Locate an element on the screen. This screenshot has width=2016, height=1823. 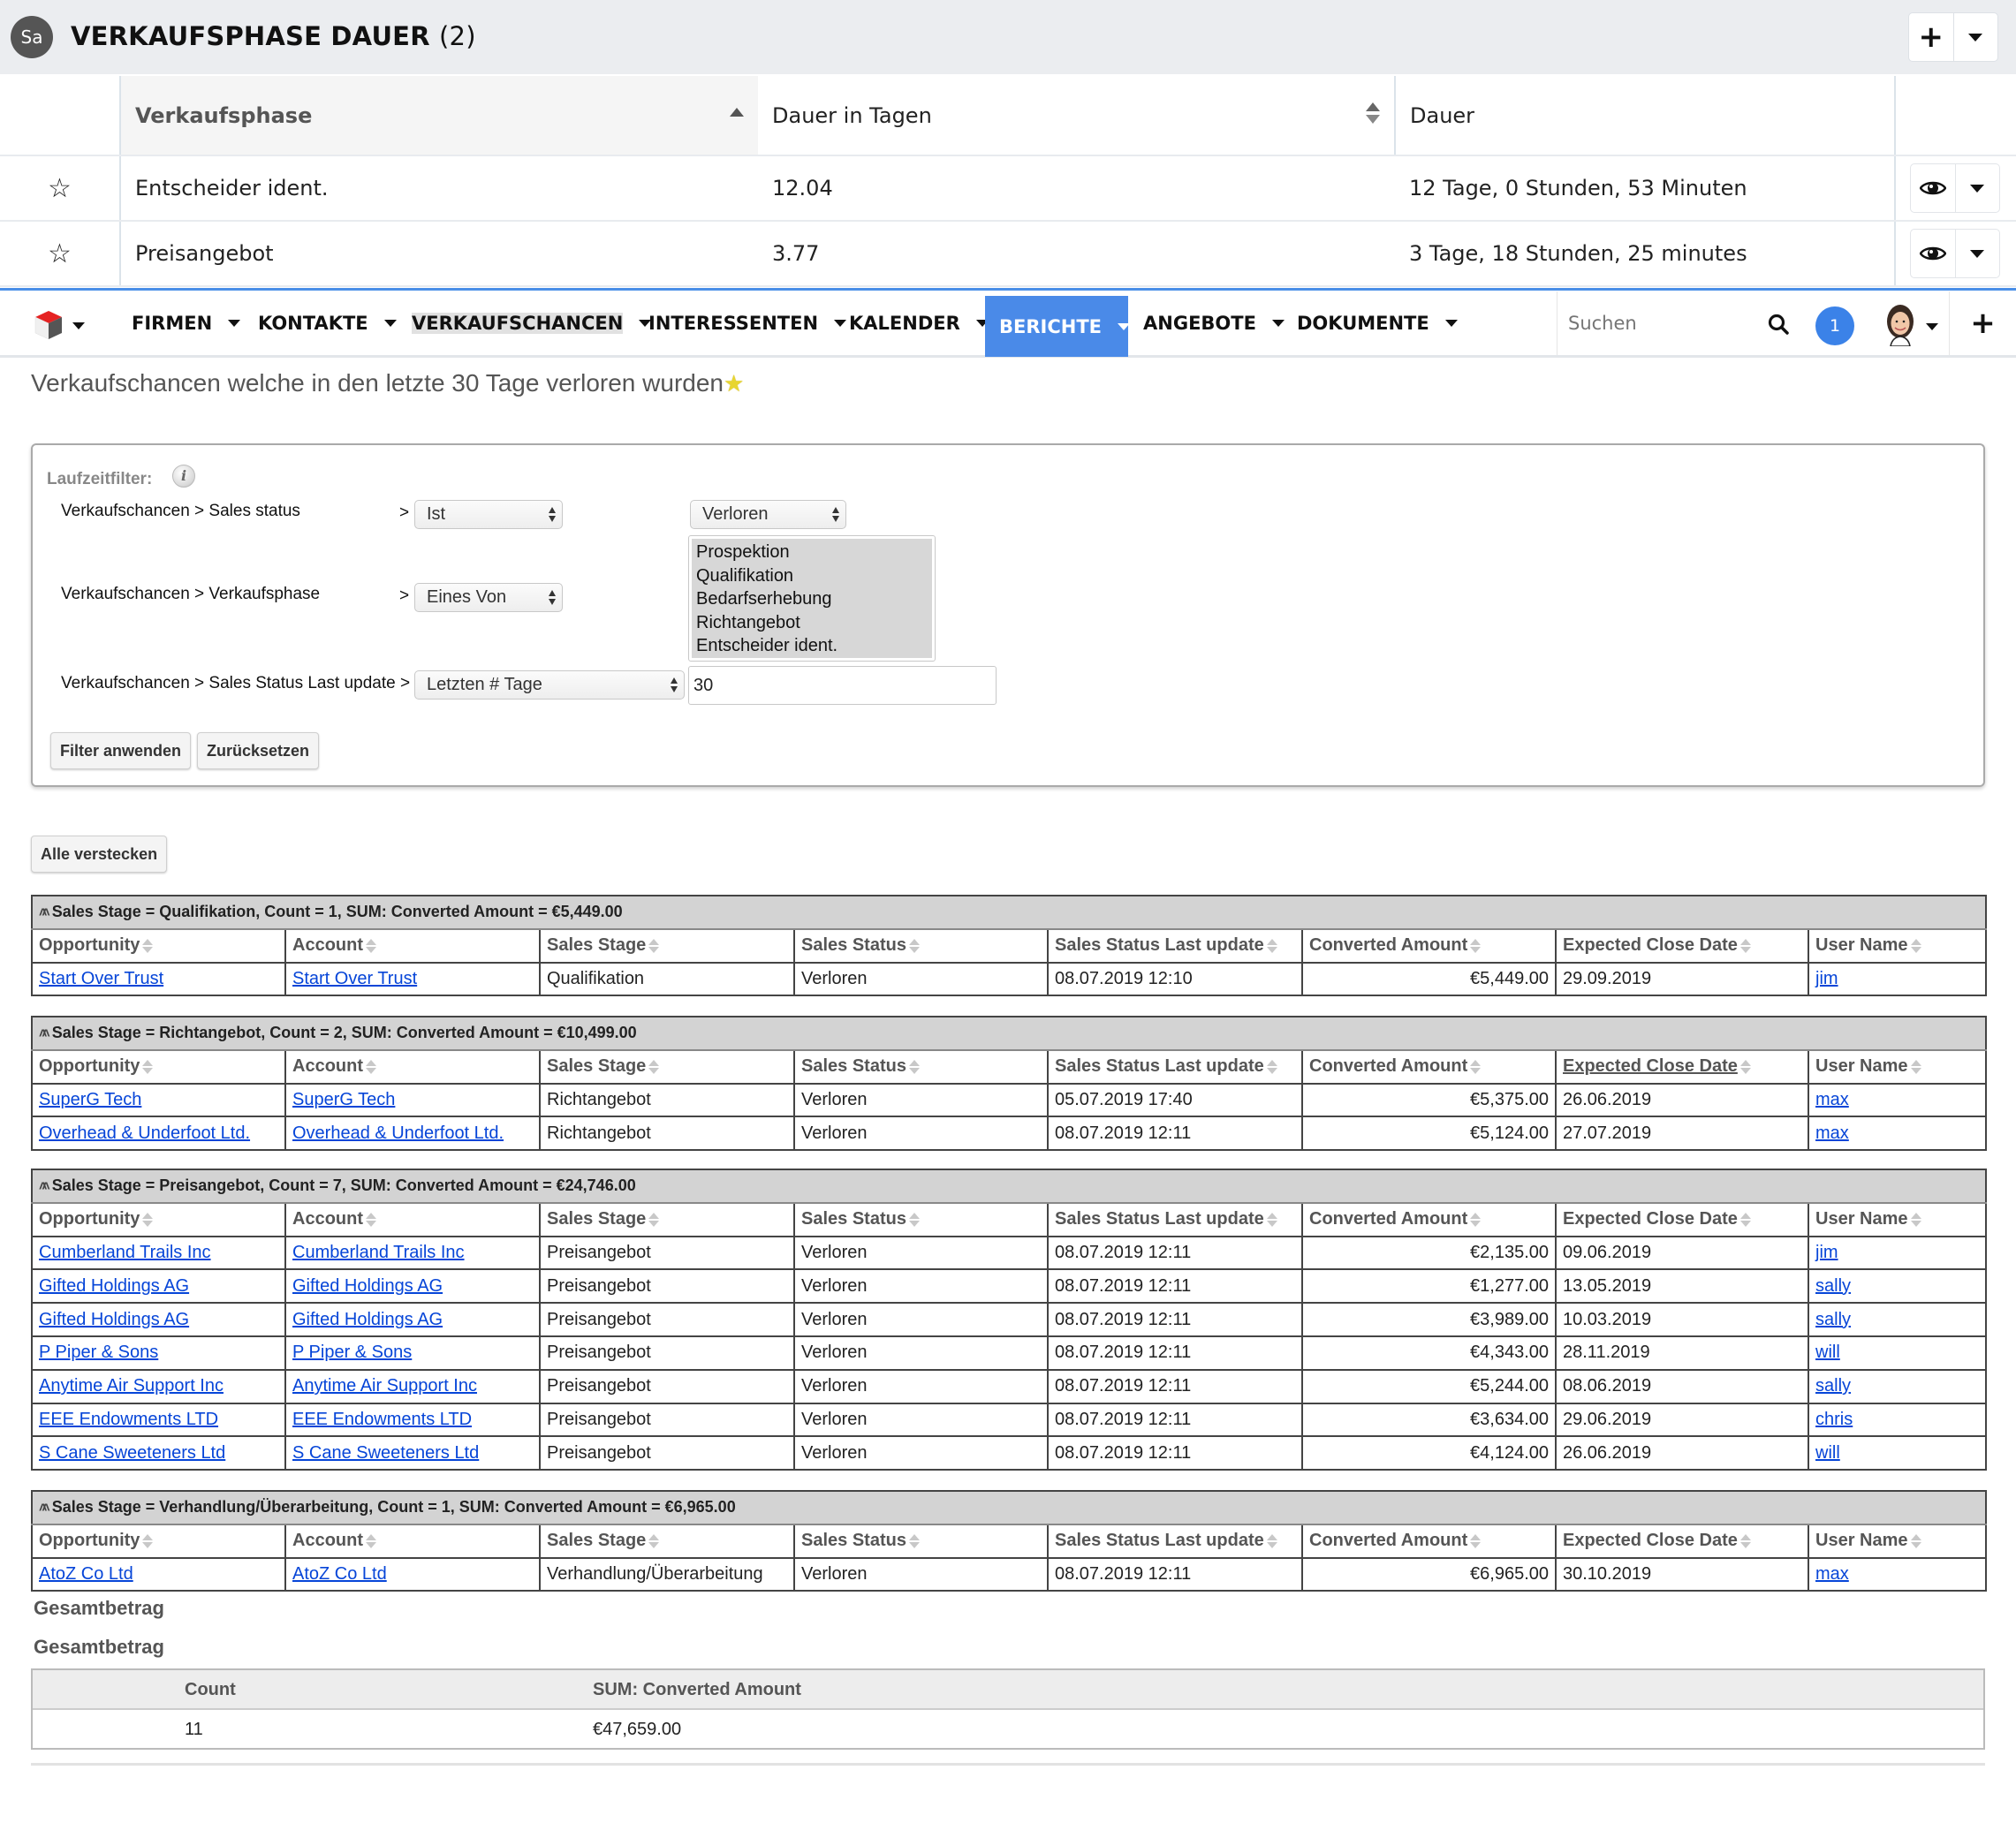
opportunity-link: Cumberland Trails Inc is located at coordinates (125, 1252).